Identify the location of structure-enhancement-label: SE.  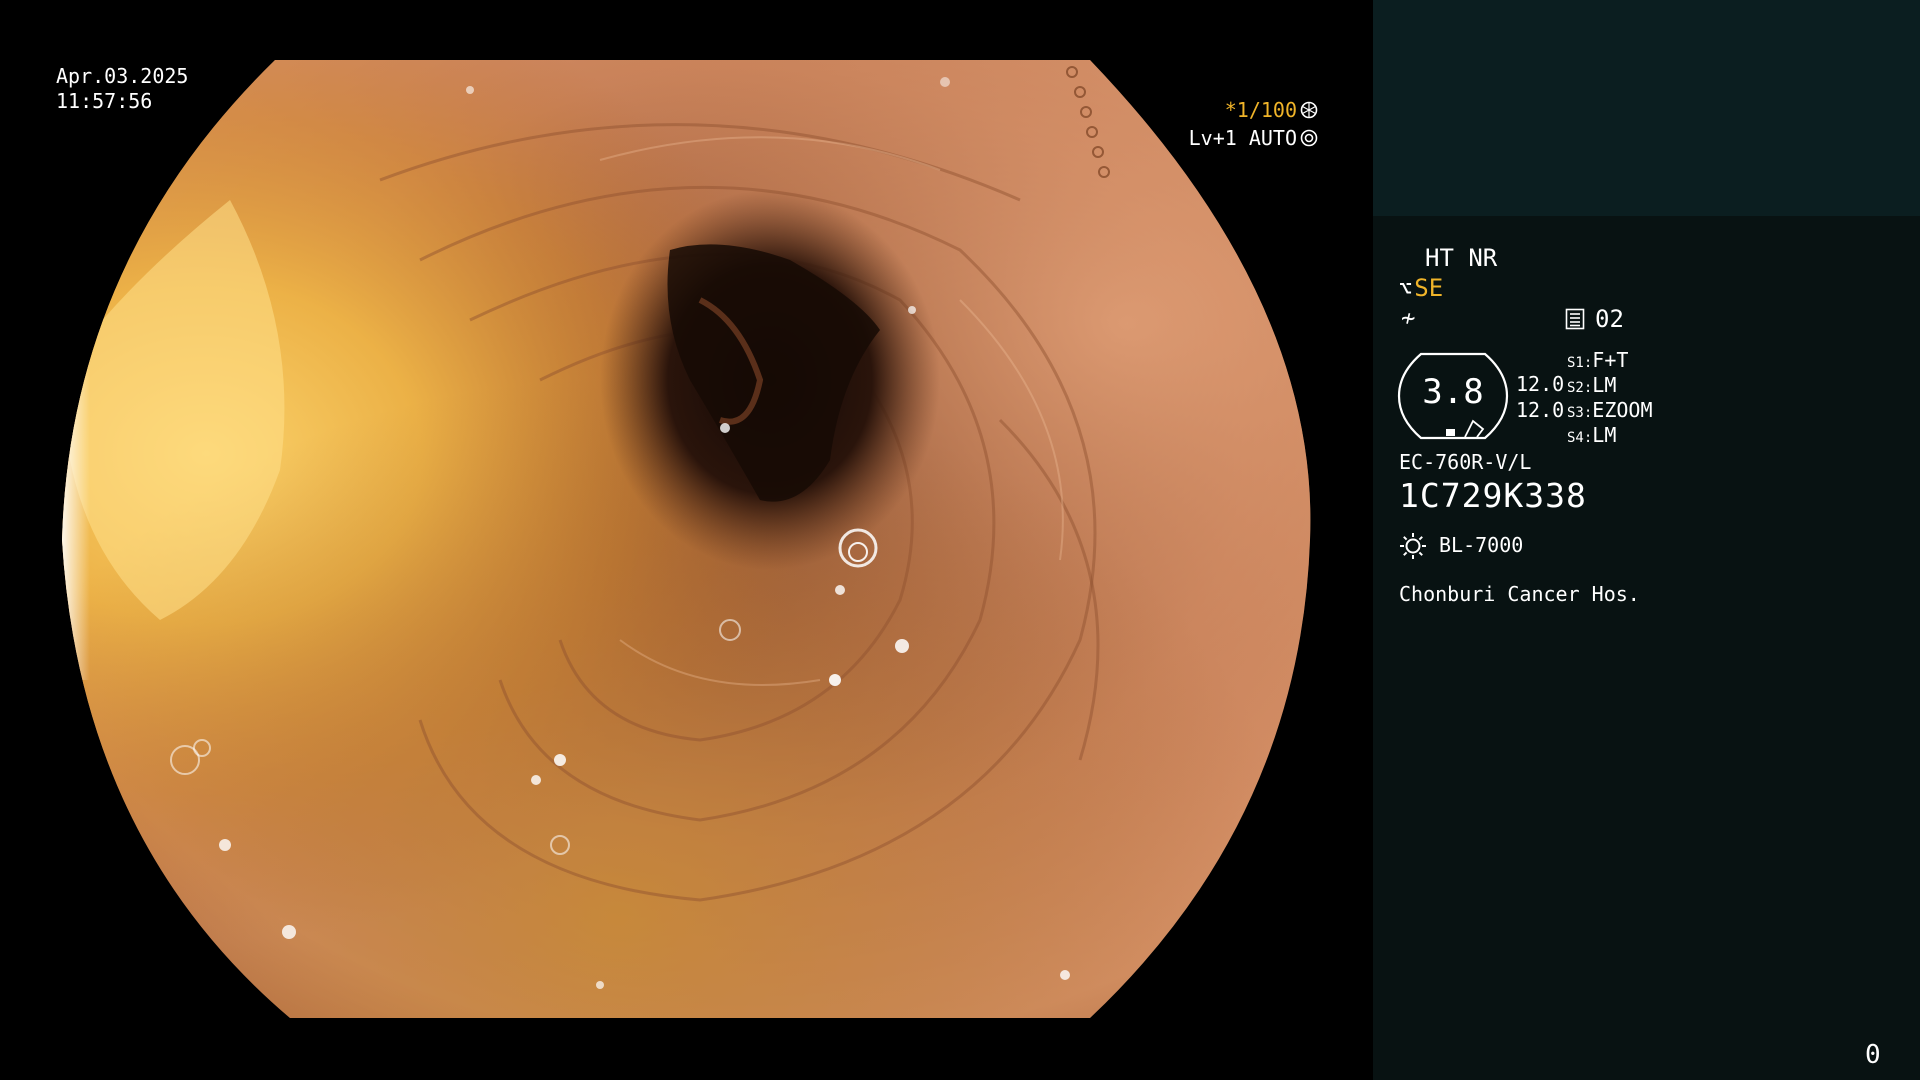
(1429, 288).